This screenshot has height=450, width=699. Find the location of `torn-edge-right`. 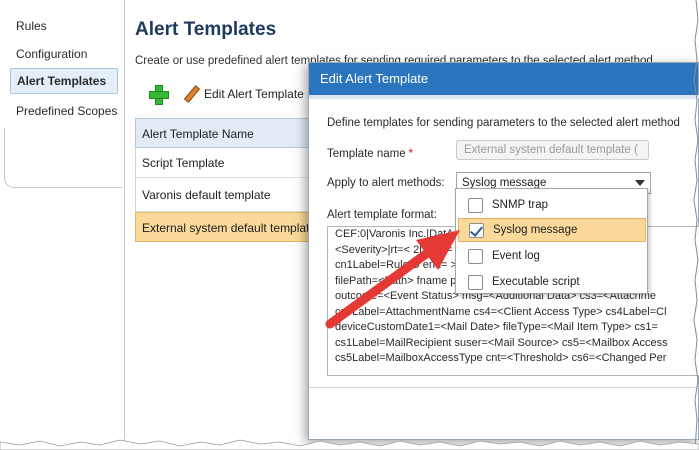

torn-edge-right is located at coordinates (696, 225).